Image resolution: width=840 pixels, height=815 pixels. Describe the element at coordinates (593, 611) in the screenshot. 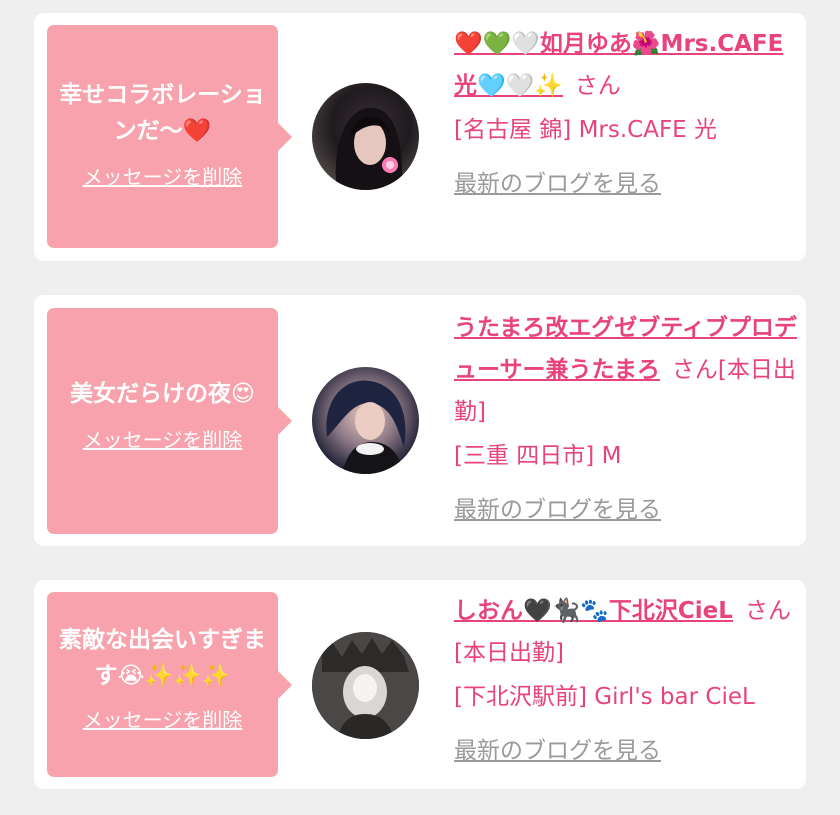

I see `member-name-link: しおん🖤🐈‍⬛🐾下北沢CieL` at that location.